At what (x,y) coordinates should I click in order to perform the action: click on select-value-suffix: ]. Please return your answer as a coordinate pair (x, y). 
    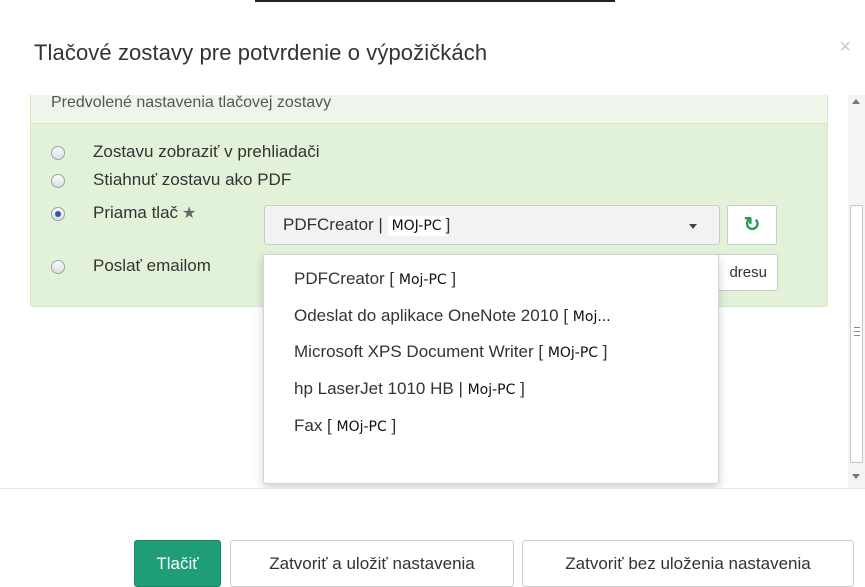
    Looking at the image, I should click on (448, 224).